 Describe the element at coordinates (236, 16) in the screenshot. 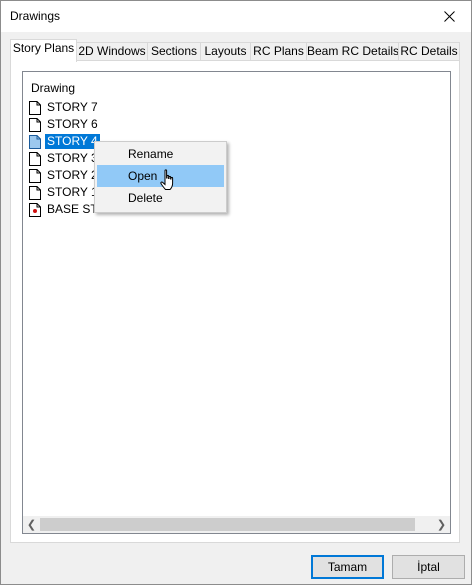

I see `title-bar: Drawings` at that location.